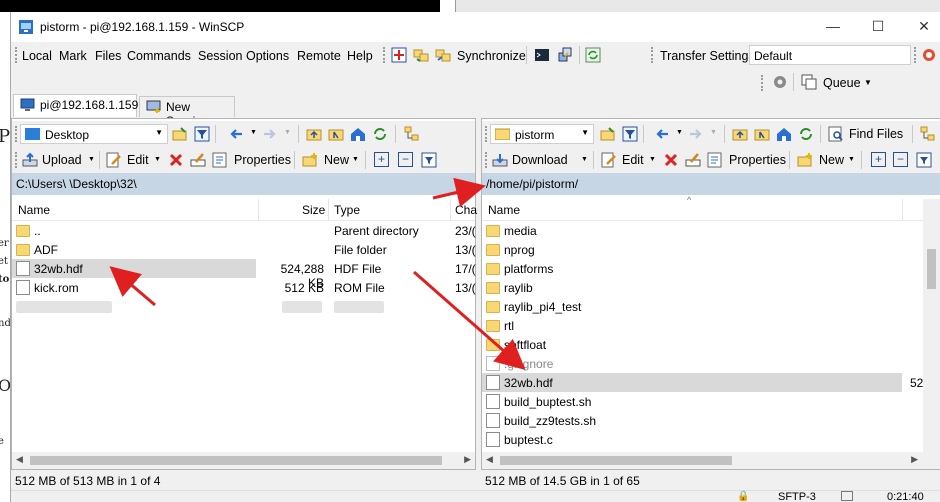 The width and height of the screenshot is (940, 502). I want to click on maximize-icon: ☐, so click(878, 26).